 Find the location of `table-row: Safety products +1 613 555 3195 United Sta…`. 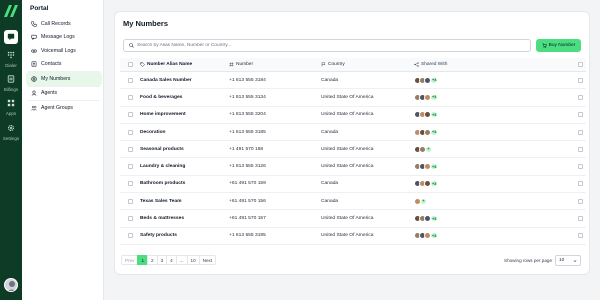

table-row: Safety products +1 613 555 3195 United Sta… is located at coordinates (353, 236).